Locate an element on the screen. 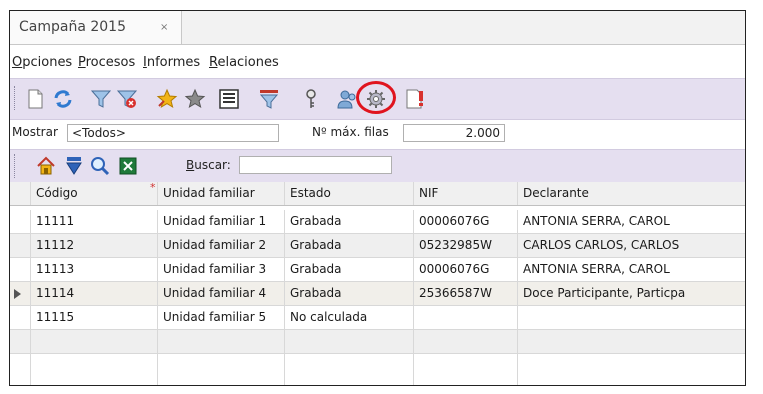 The height and width of the screenshot is (394, 763). cell-declarante: CARLOS CARLOS, CARLOS is located at coordinates (631, 245).